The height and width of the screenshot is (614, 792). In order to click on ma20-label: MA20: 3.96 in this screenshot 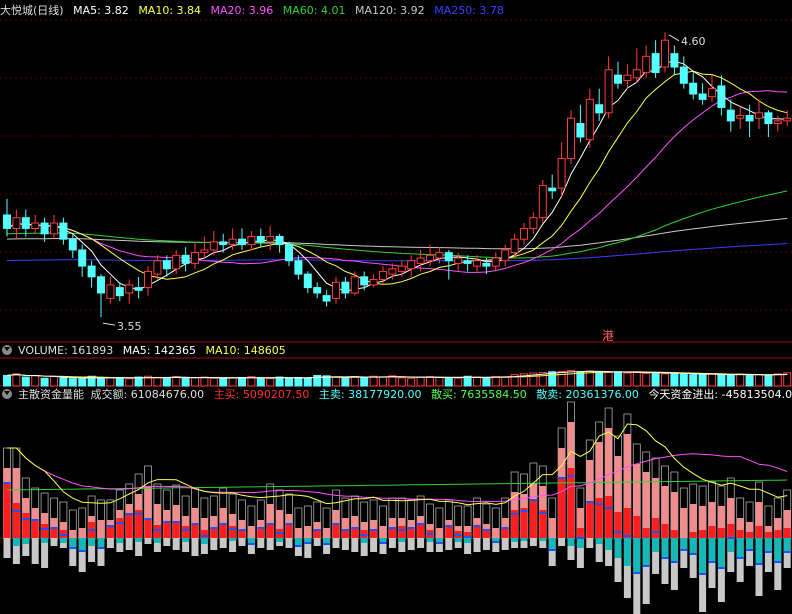, I will do `click(242, 10)`.